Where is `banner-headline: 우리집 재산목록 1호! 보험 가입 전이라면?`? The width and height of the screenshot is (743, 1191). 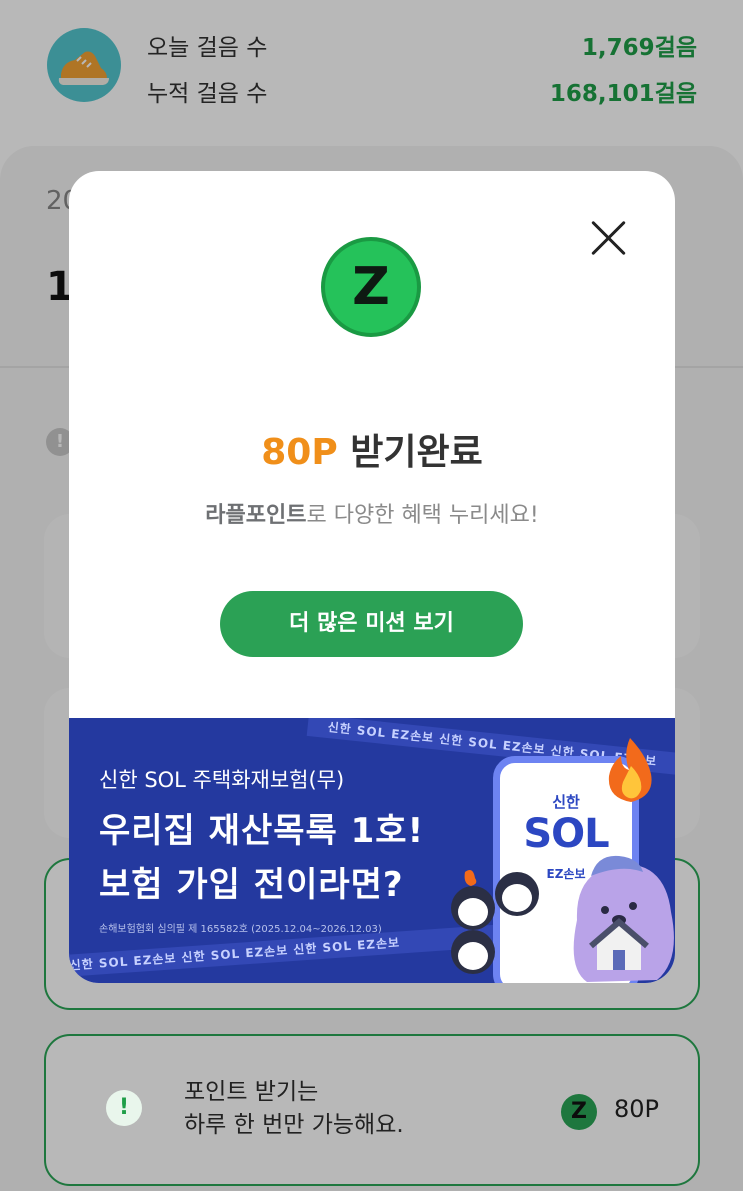
banner-headline: 우리집 재산목록 1호! 보험 가입 전이라면? is located at coordinates (261, 858).